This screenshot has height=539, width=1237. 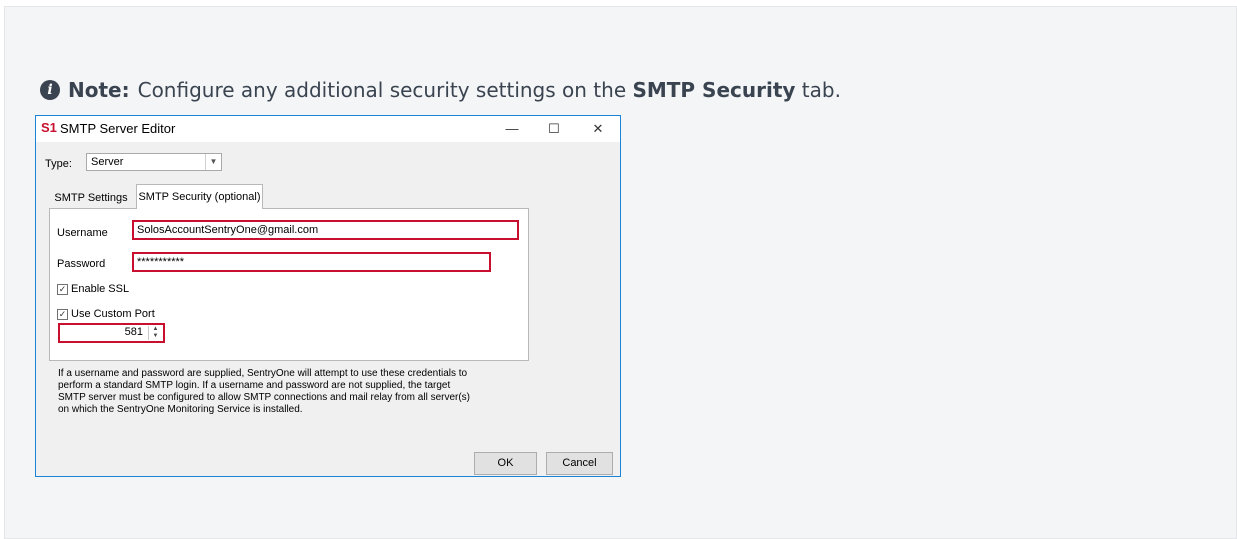 I want to click on username-field: SolosAccountSentryOne@gmail.com, so click(x=325, y=230).